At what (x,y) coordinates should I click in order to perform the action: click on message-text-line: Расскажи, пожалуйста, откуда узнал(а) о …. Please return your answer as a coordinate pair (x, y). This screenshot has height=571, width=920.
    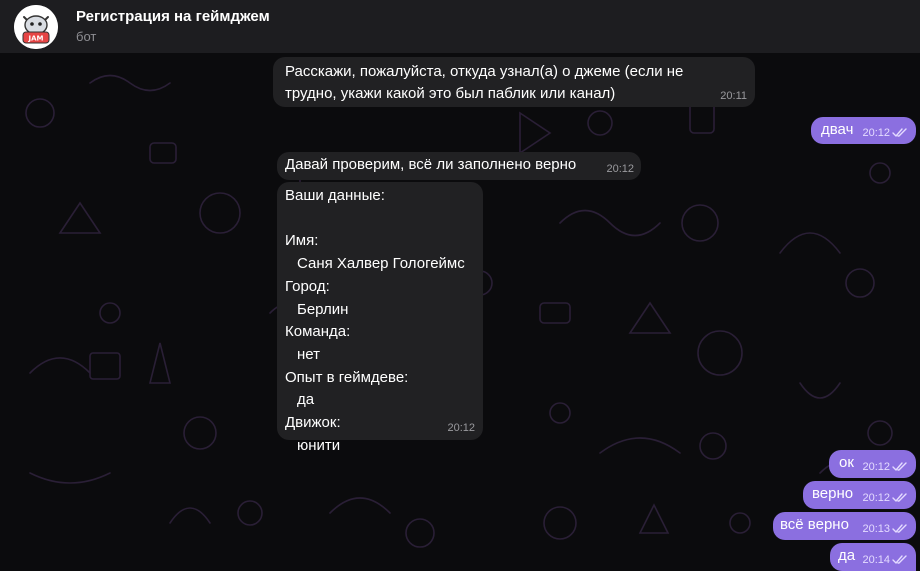
    Looking at the image, I should click on (484, 71).